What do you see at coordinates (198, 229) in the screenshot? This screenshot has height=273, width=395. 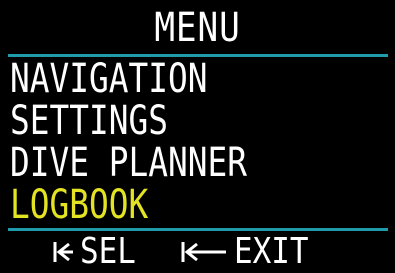 I see `footer-divider` at bounding box center [198, 229].